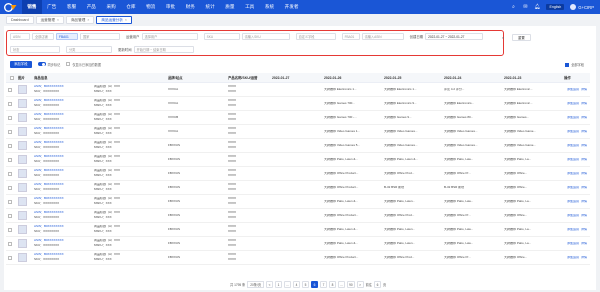  Describe the element at coordinates (454, 36) in the screenshot. I see `date-range-input: 2022-01-27 ~ 2022-01-27` at that location.